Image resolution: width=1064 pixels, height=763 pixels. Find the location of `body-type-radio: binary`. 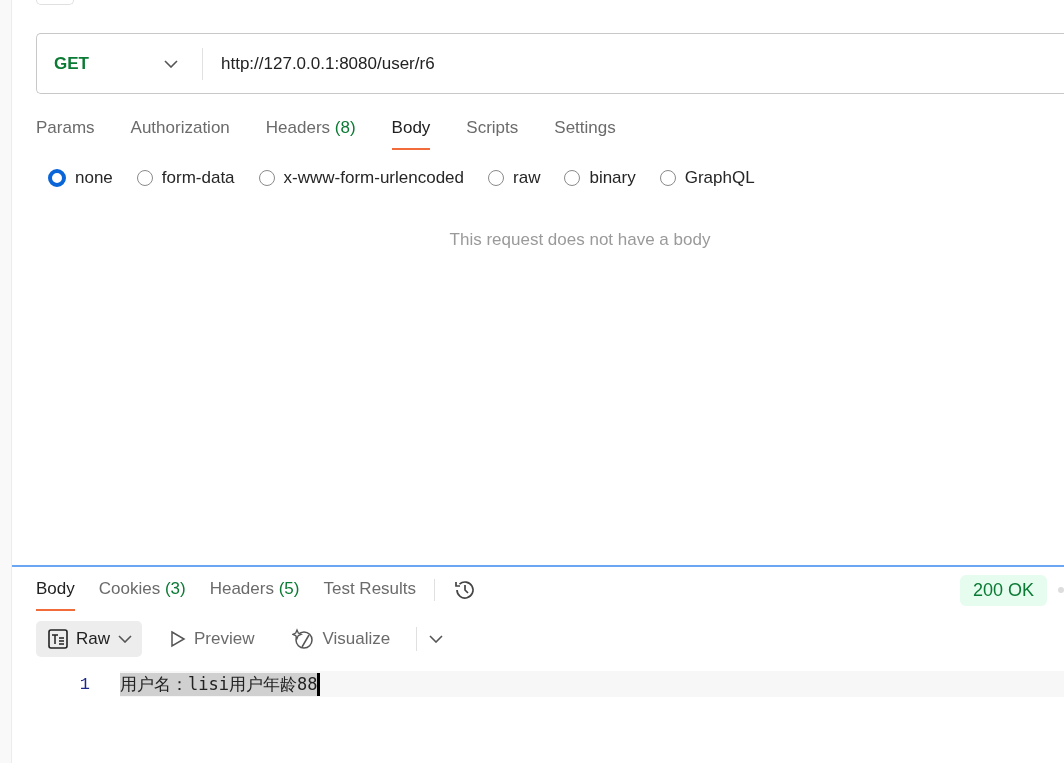

body-type-radio: binary is located at coordinates (600, 178).